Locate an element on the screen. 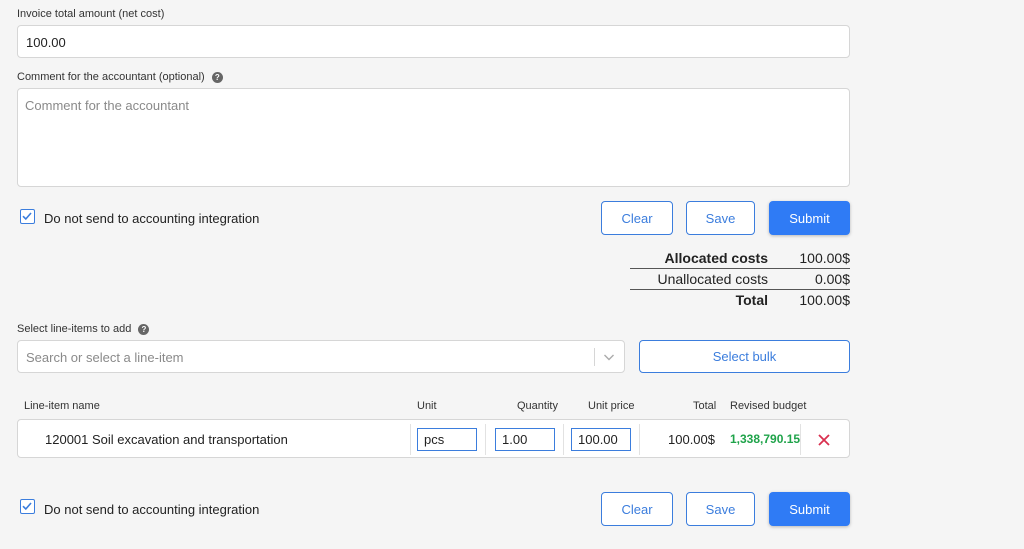 The height and width of the screenshot is (549, 1024). summary-total-row: Total 100.00$ is located at coordinates (740, 301).